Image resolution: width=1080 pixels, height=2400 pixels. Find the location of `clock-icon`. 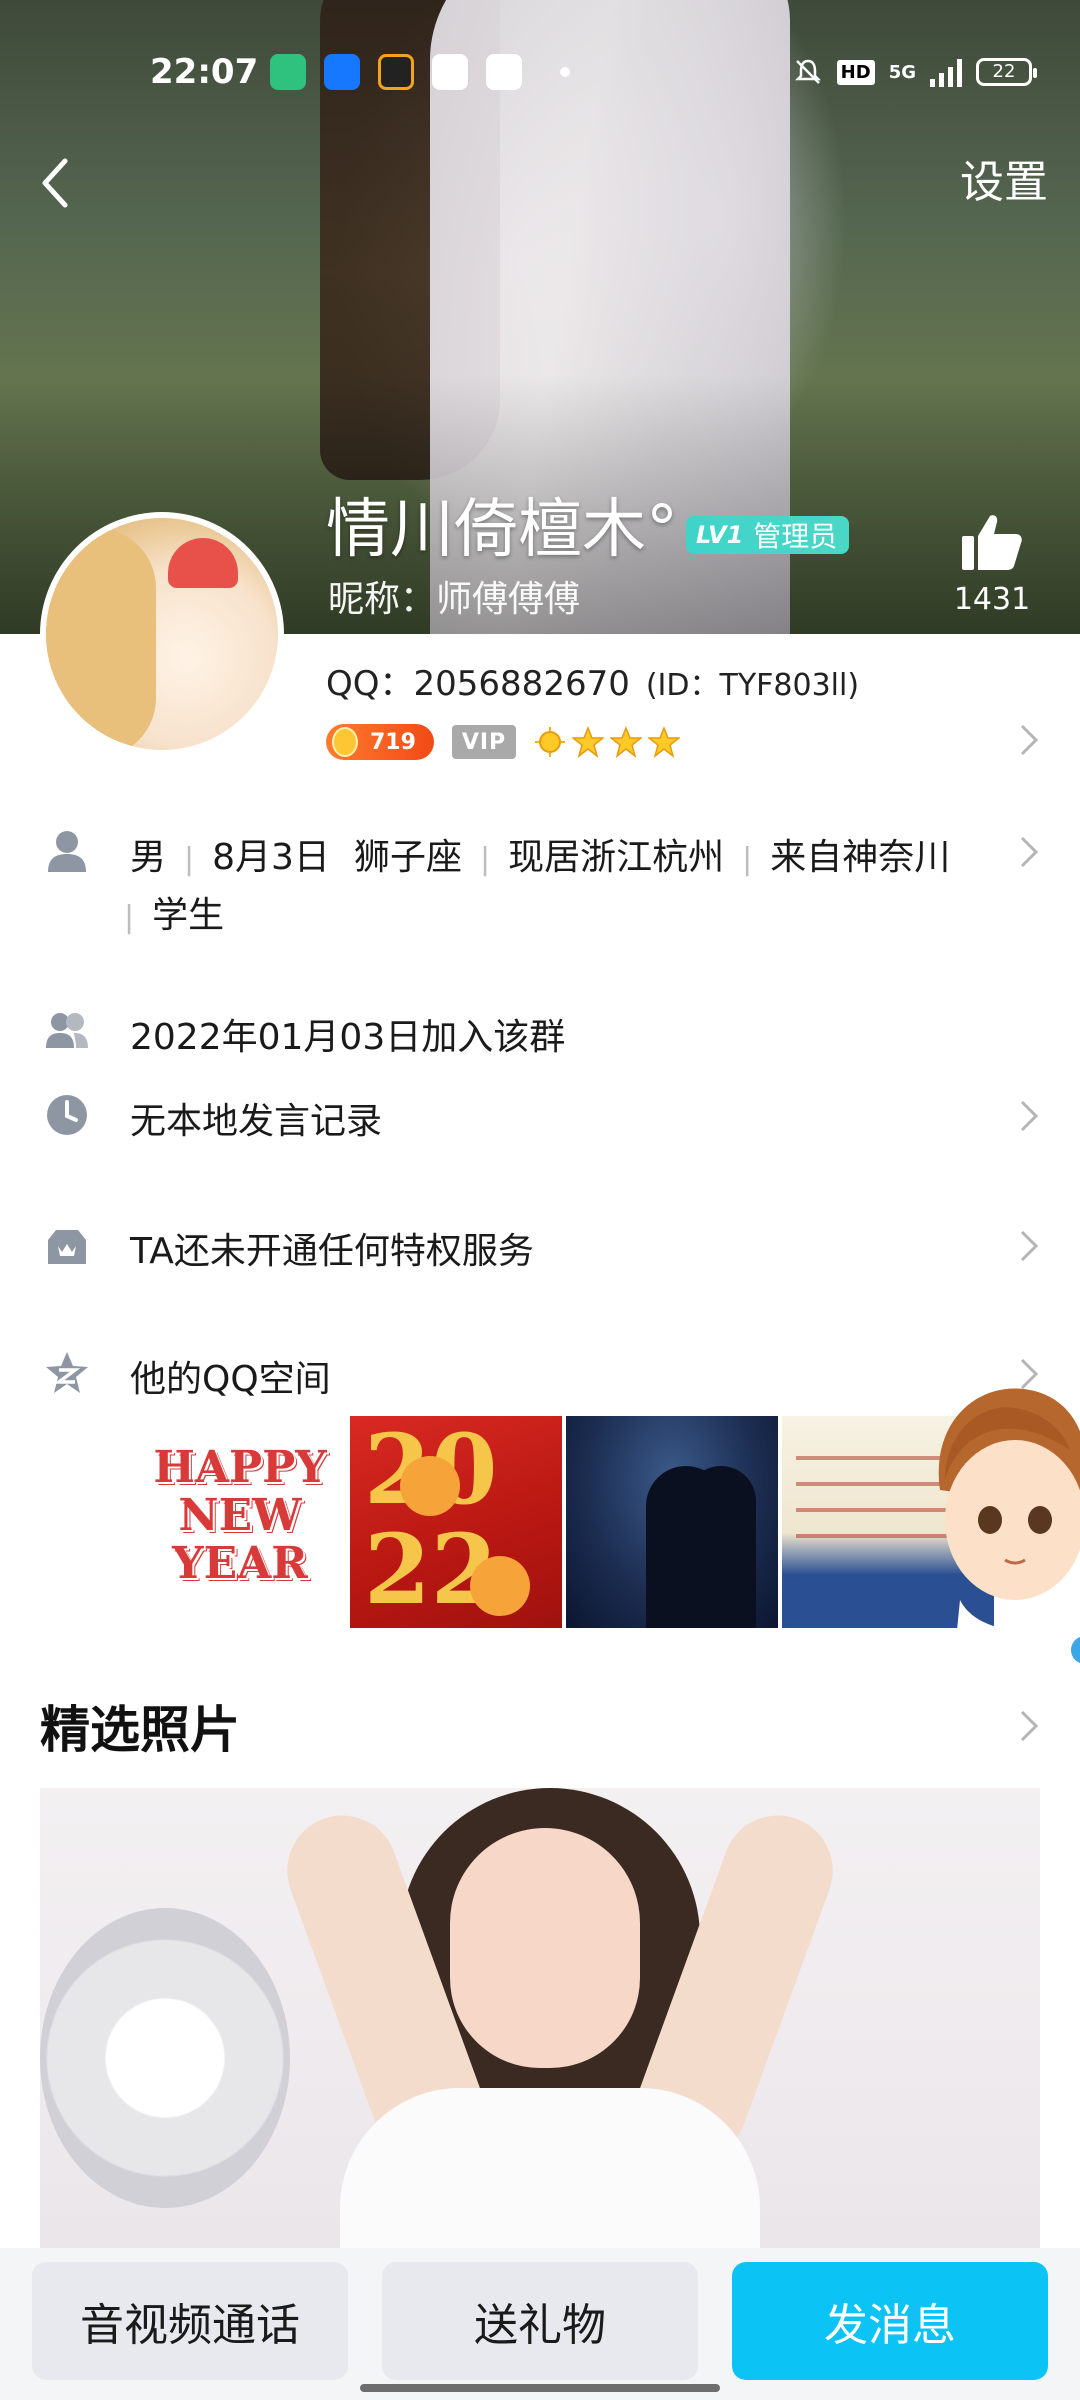

clock-icon is located at coordinates (67, 1115).